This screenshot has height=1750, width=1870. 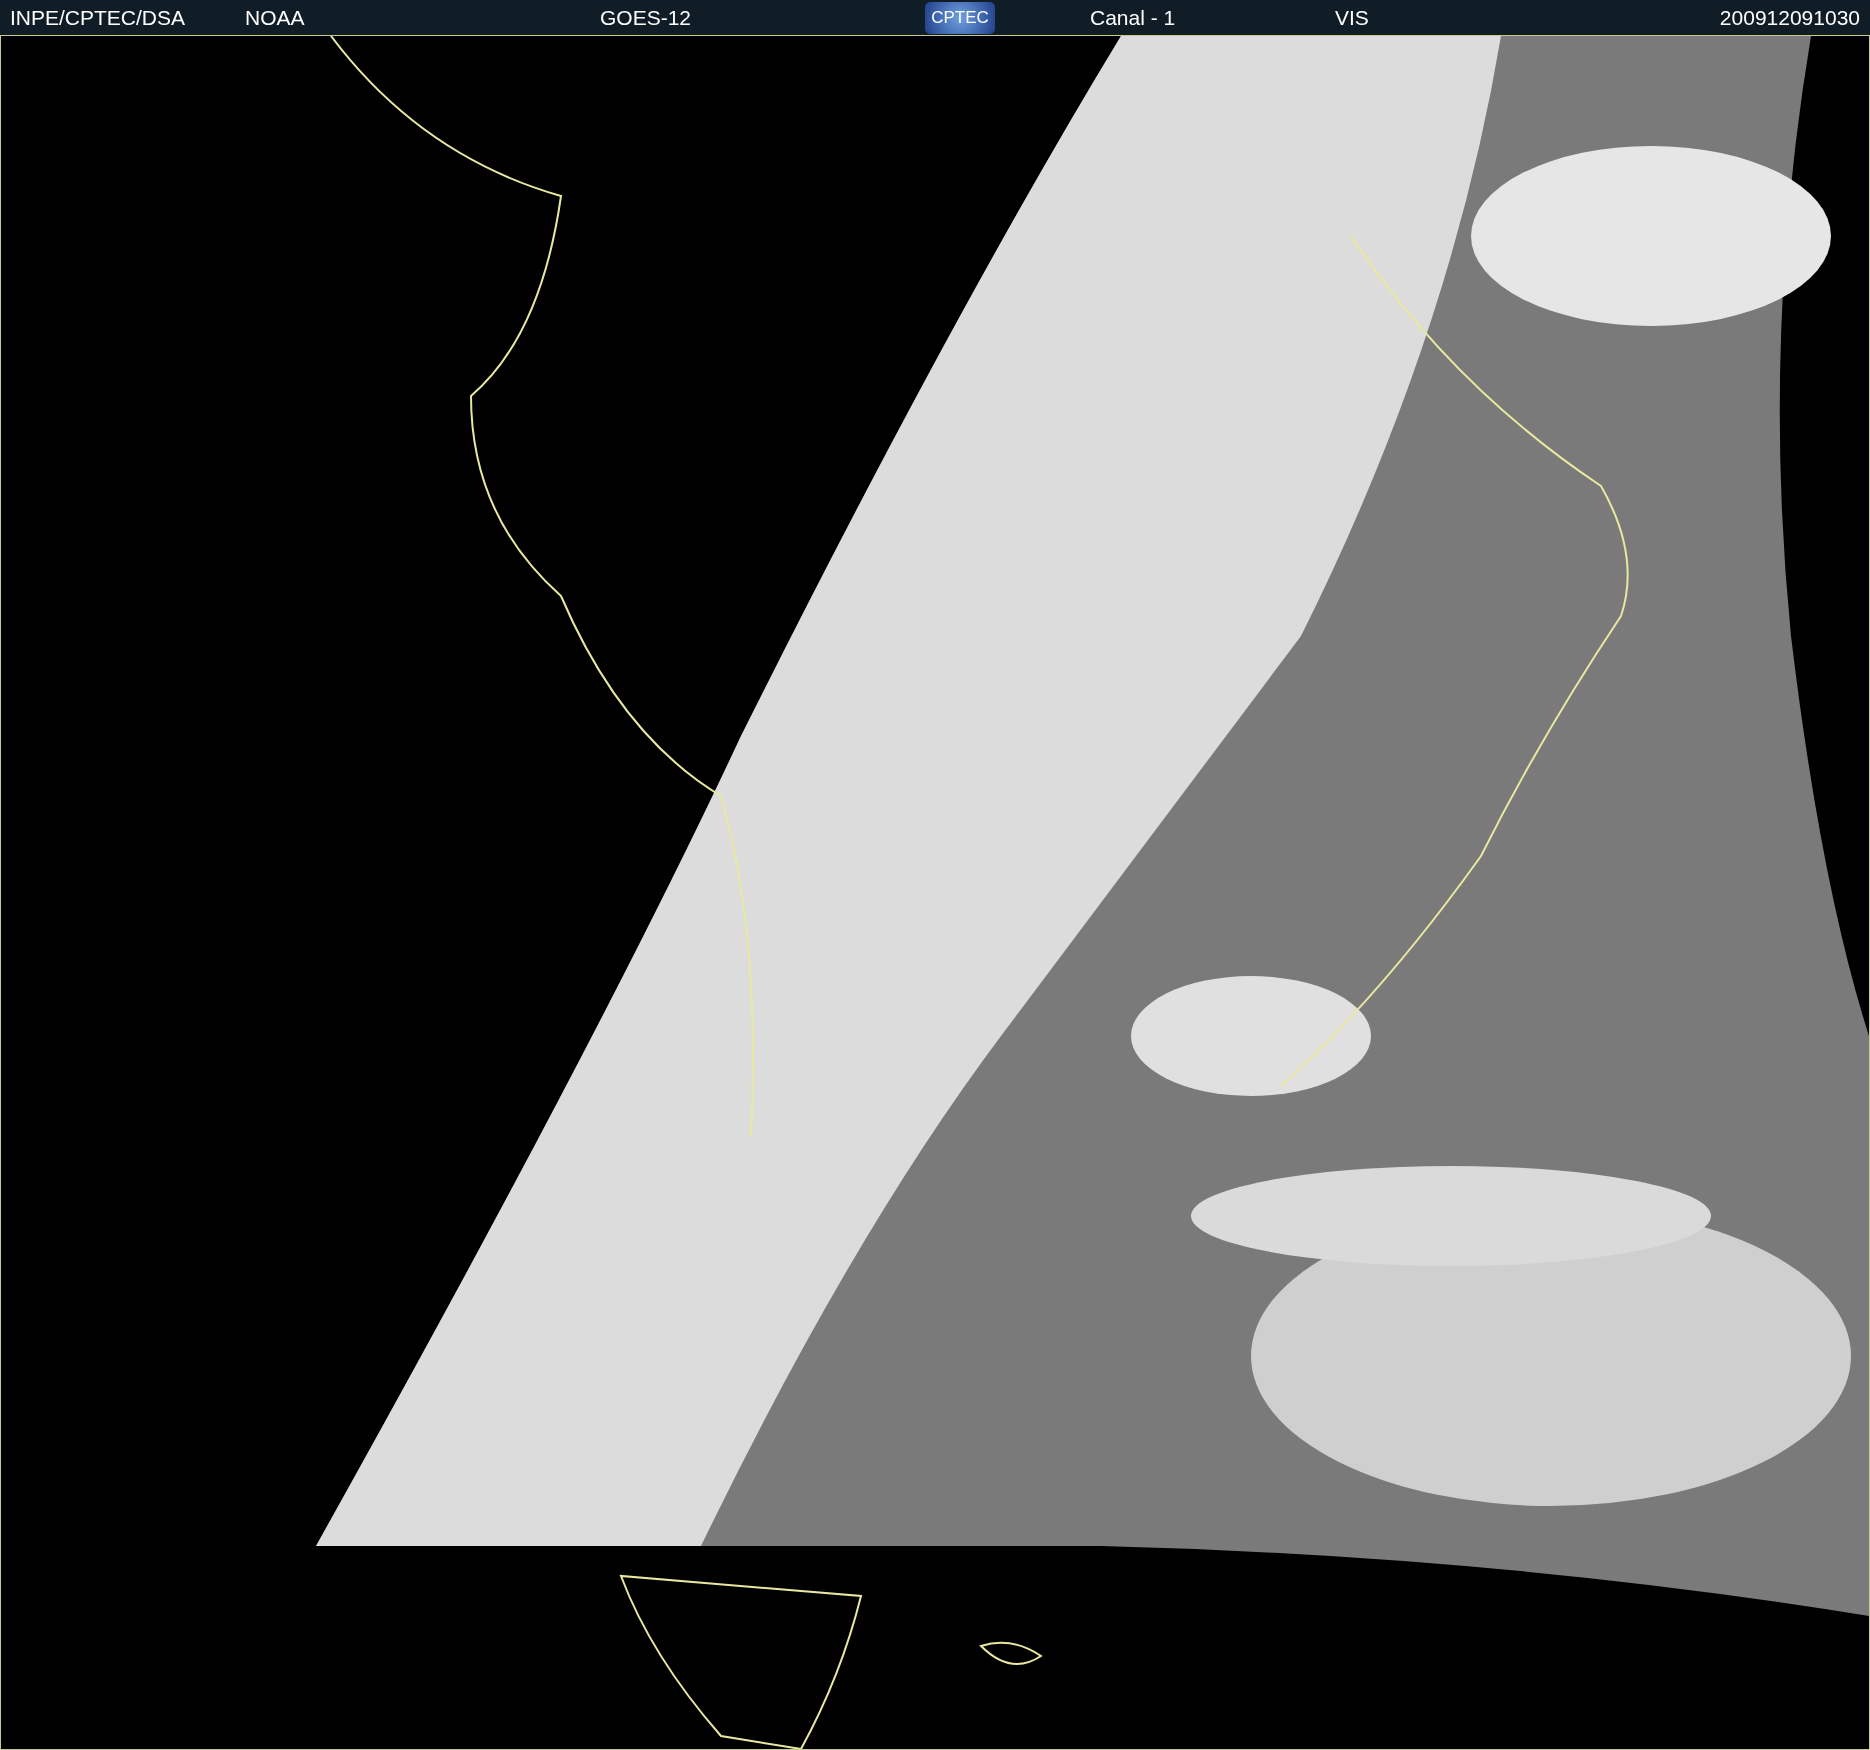 I want to click on satellite-label: GOES-12, so click(x=646, y=17).